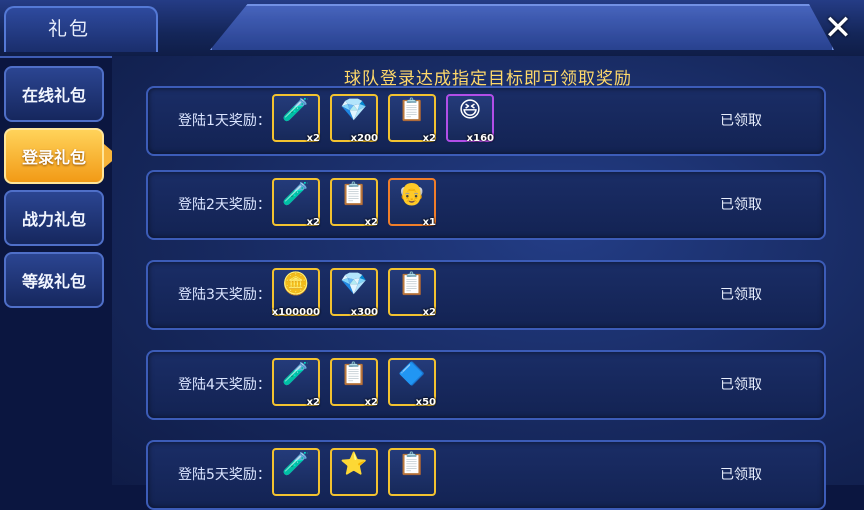 Image resolution: width=864 pixels, height=510 pixels. I want to click on reward-row: 登陆1天奖励： 🧪 x2 💎 x200 📋 x2 😆 x160 已领取, so click(486, 121).